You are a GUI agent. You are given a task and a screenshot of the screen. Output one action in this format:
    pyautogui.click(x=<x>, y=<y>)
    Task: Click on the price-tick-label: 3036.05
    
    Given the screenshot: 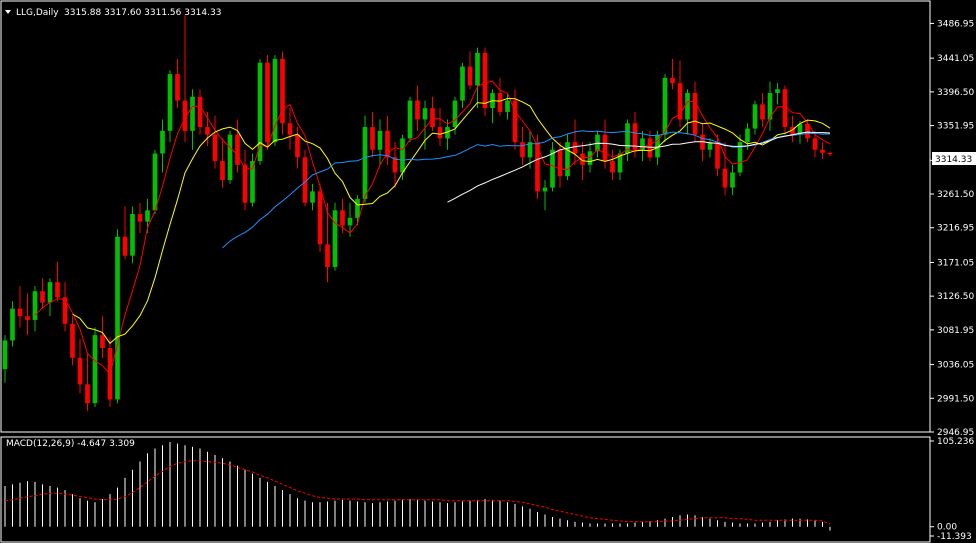 What is the action you would take?
    pyautogui.click(x=955, y=366)
    